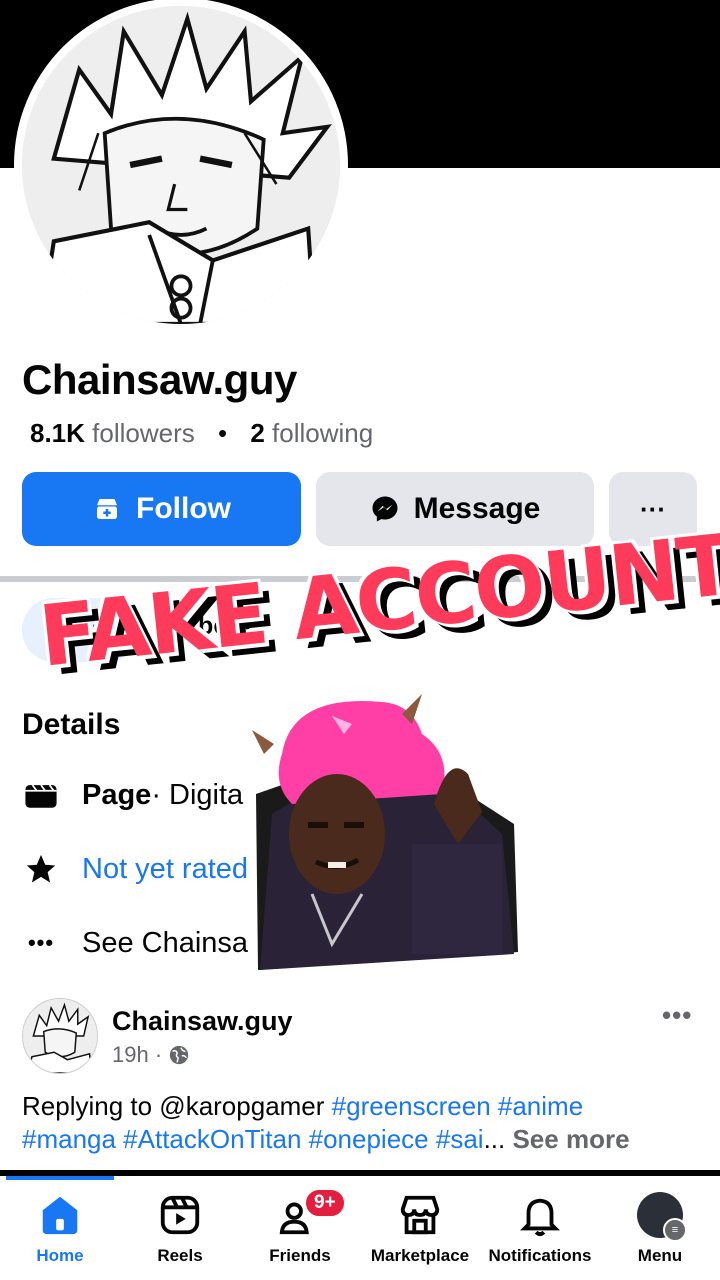  What do you see at coordinates (71, 724) in the screenshot?
I see `details-heading: Details` at bounding box center [71, 724].